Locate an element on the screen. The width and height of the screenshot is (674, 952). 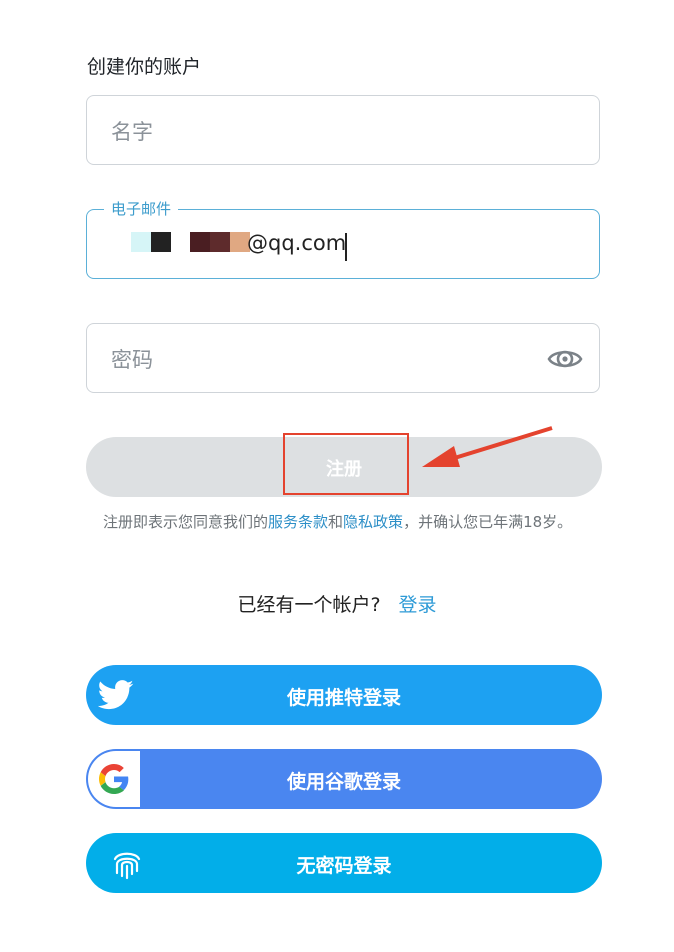
password-placeholder: 密码 is located at coordinates (132, 360).